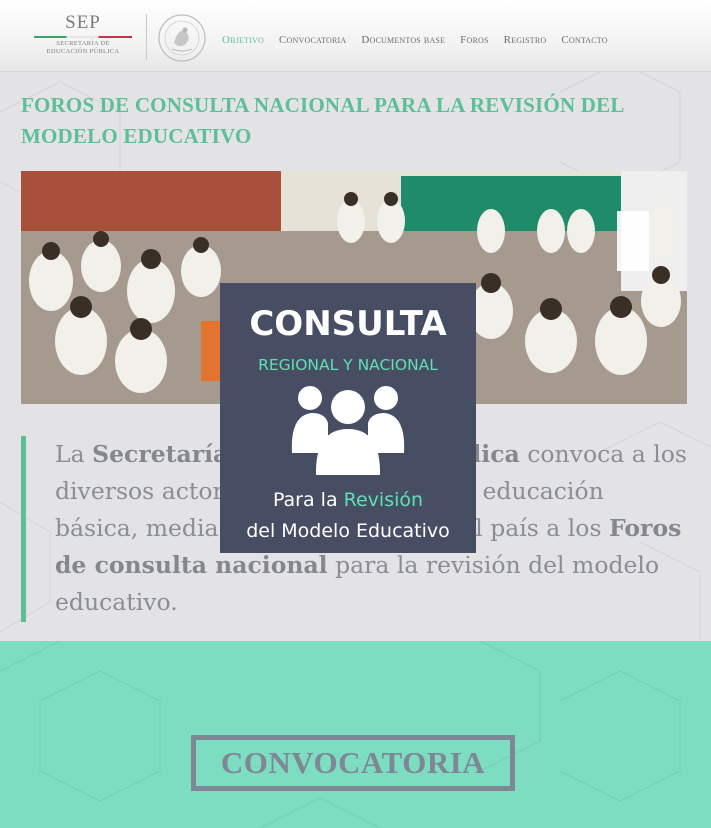 The width and height of the screenshot is (711, 828). What do you see at coordinates (312, 40) in the screenshot?
I see `nav-convocatoria: Convocatoria` at bounding box center [312, 40].